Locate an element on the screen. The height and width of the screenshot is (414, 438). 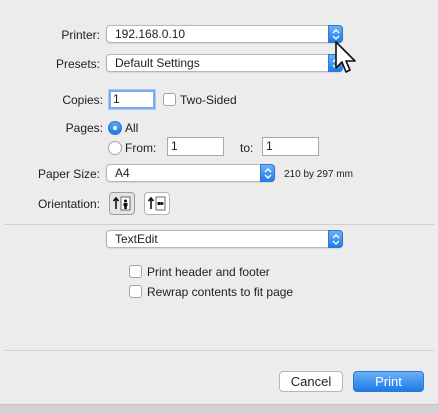
pages-from-radio is located at coordinates (115, 148).